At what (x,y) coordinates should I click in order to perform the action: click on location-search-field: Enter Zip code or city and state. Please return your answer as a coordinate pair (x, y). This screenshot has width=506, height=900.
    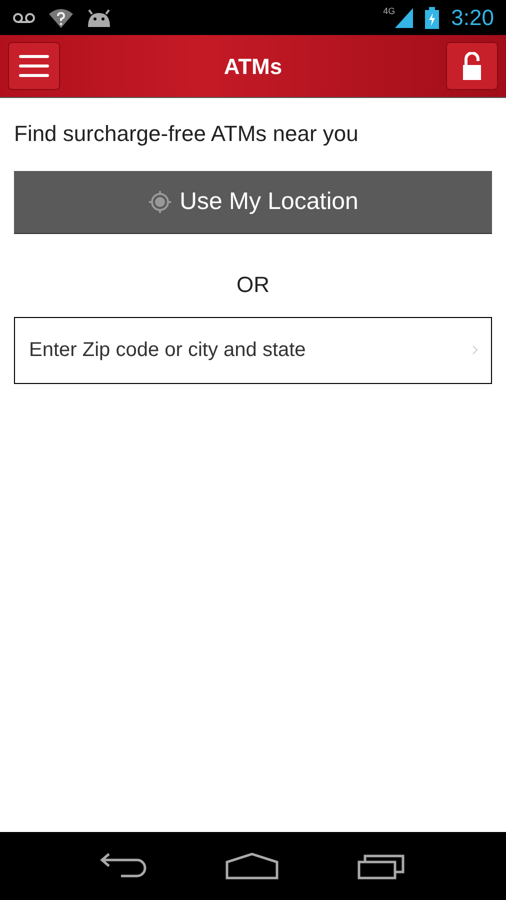
    Looking at the image, I should click on (253, 350).